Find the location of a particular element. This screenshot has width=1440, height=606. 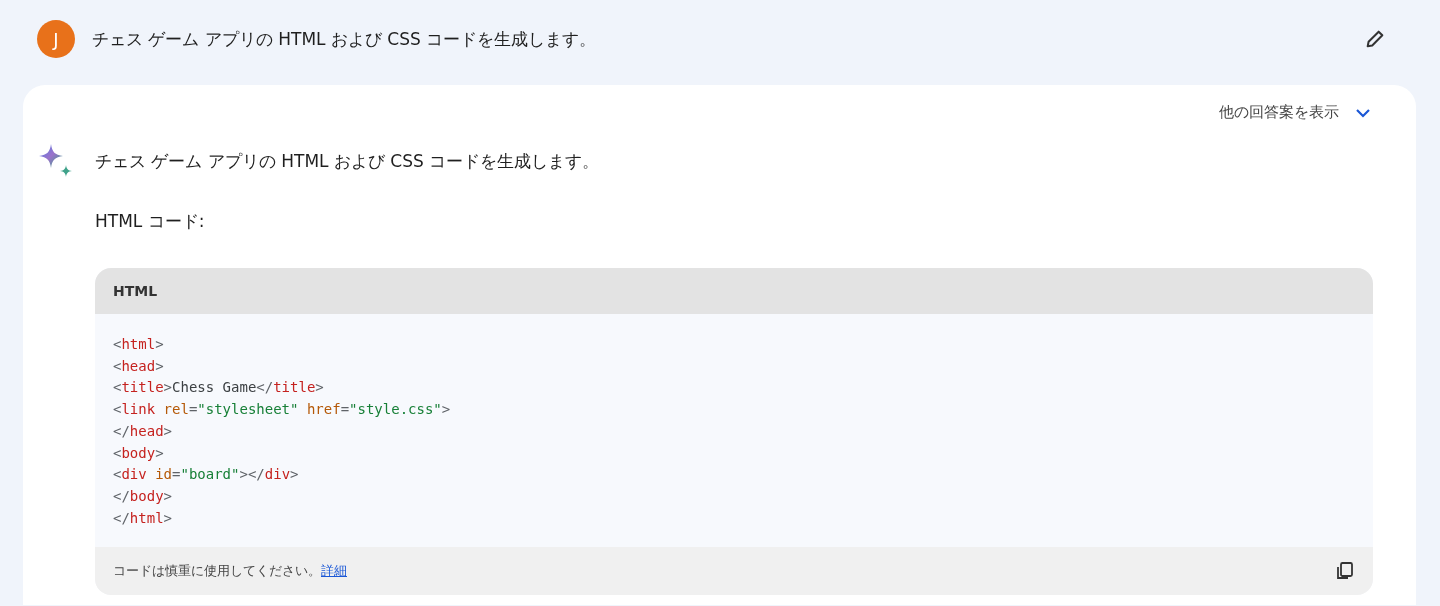

code-line: <head> is located at coordinates (139, 366).